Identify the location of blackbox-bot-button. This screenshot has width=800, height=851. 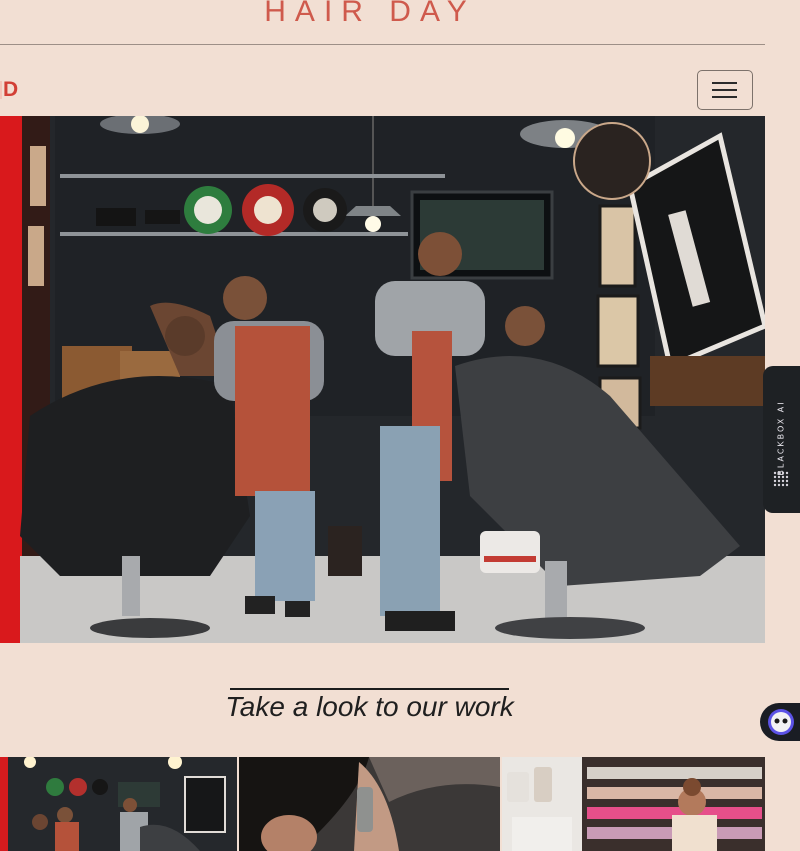
(780, 722).